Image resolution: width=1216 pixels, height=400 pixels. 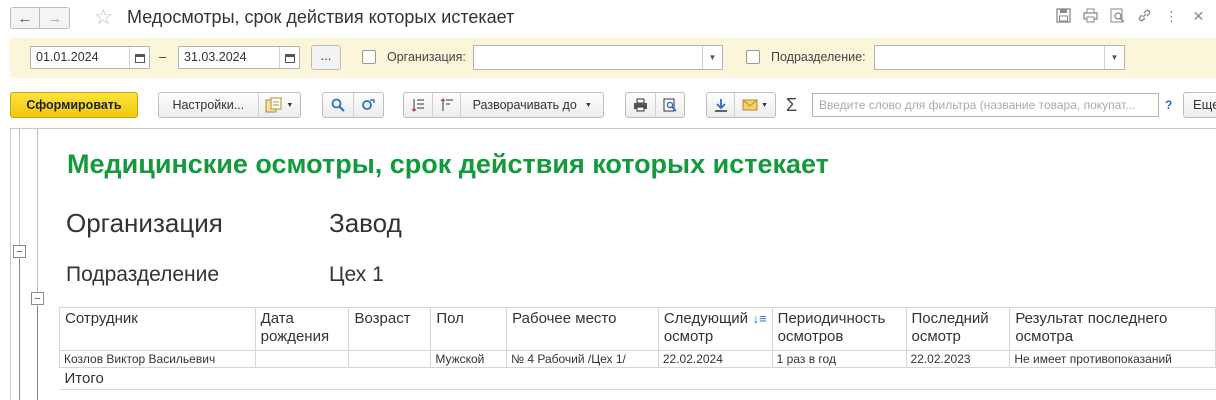 I want to click on grouping-group: Разворачивать до ▼, so click(x=503, y=105).